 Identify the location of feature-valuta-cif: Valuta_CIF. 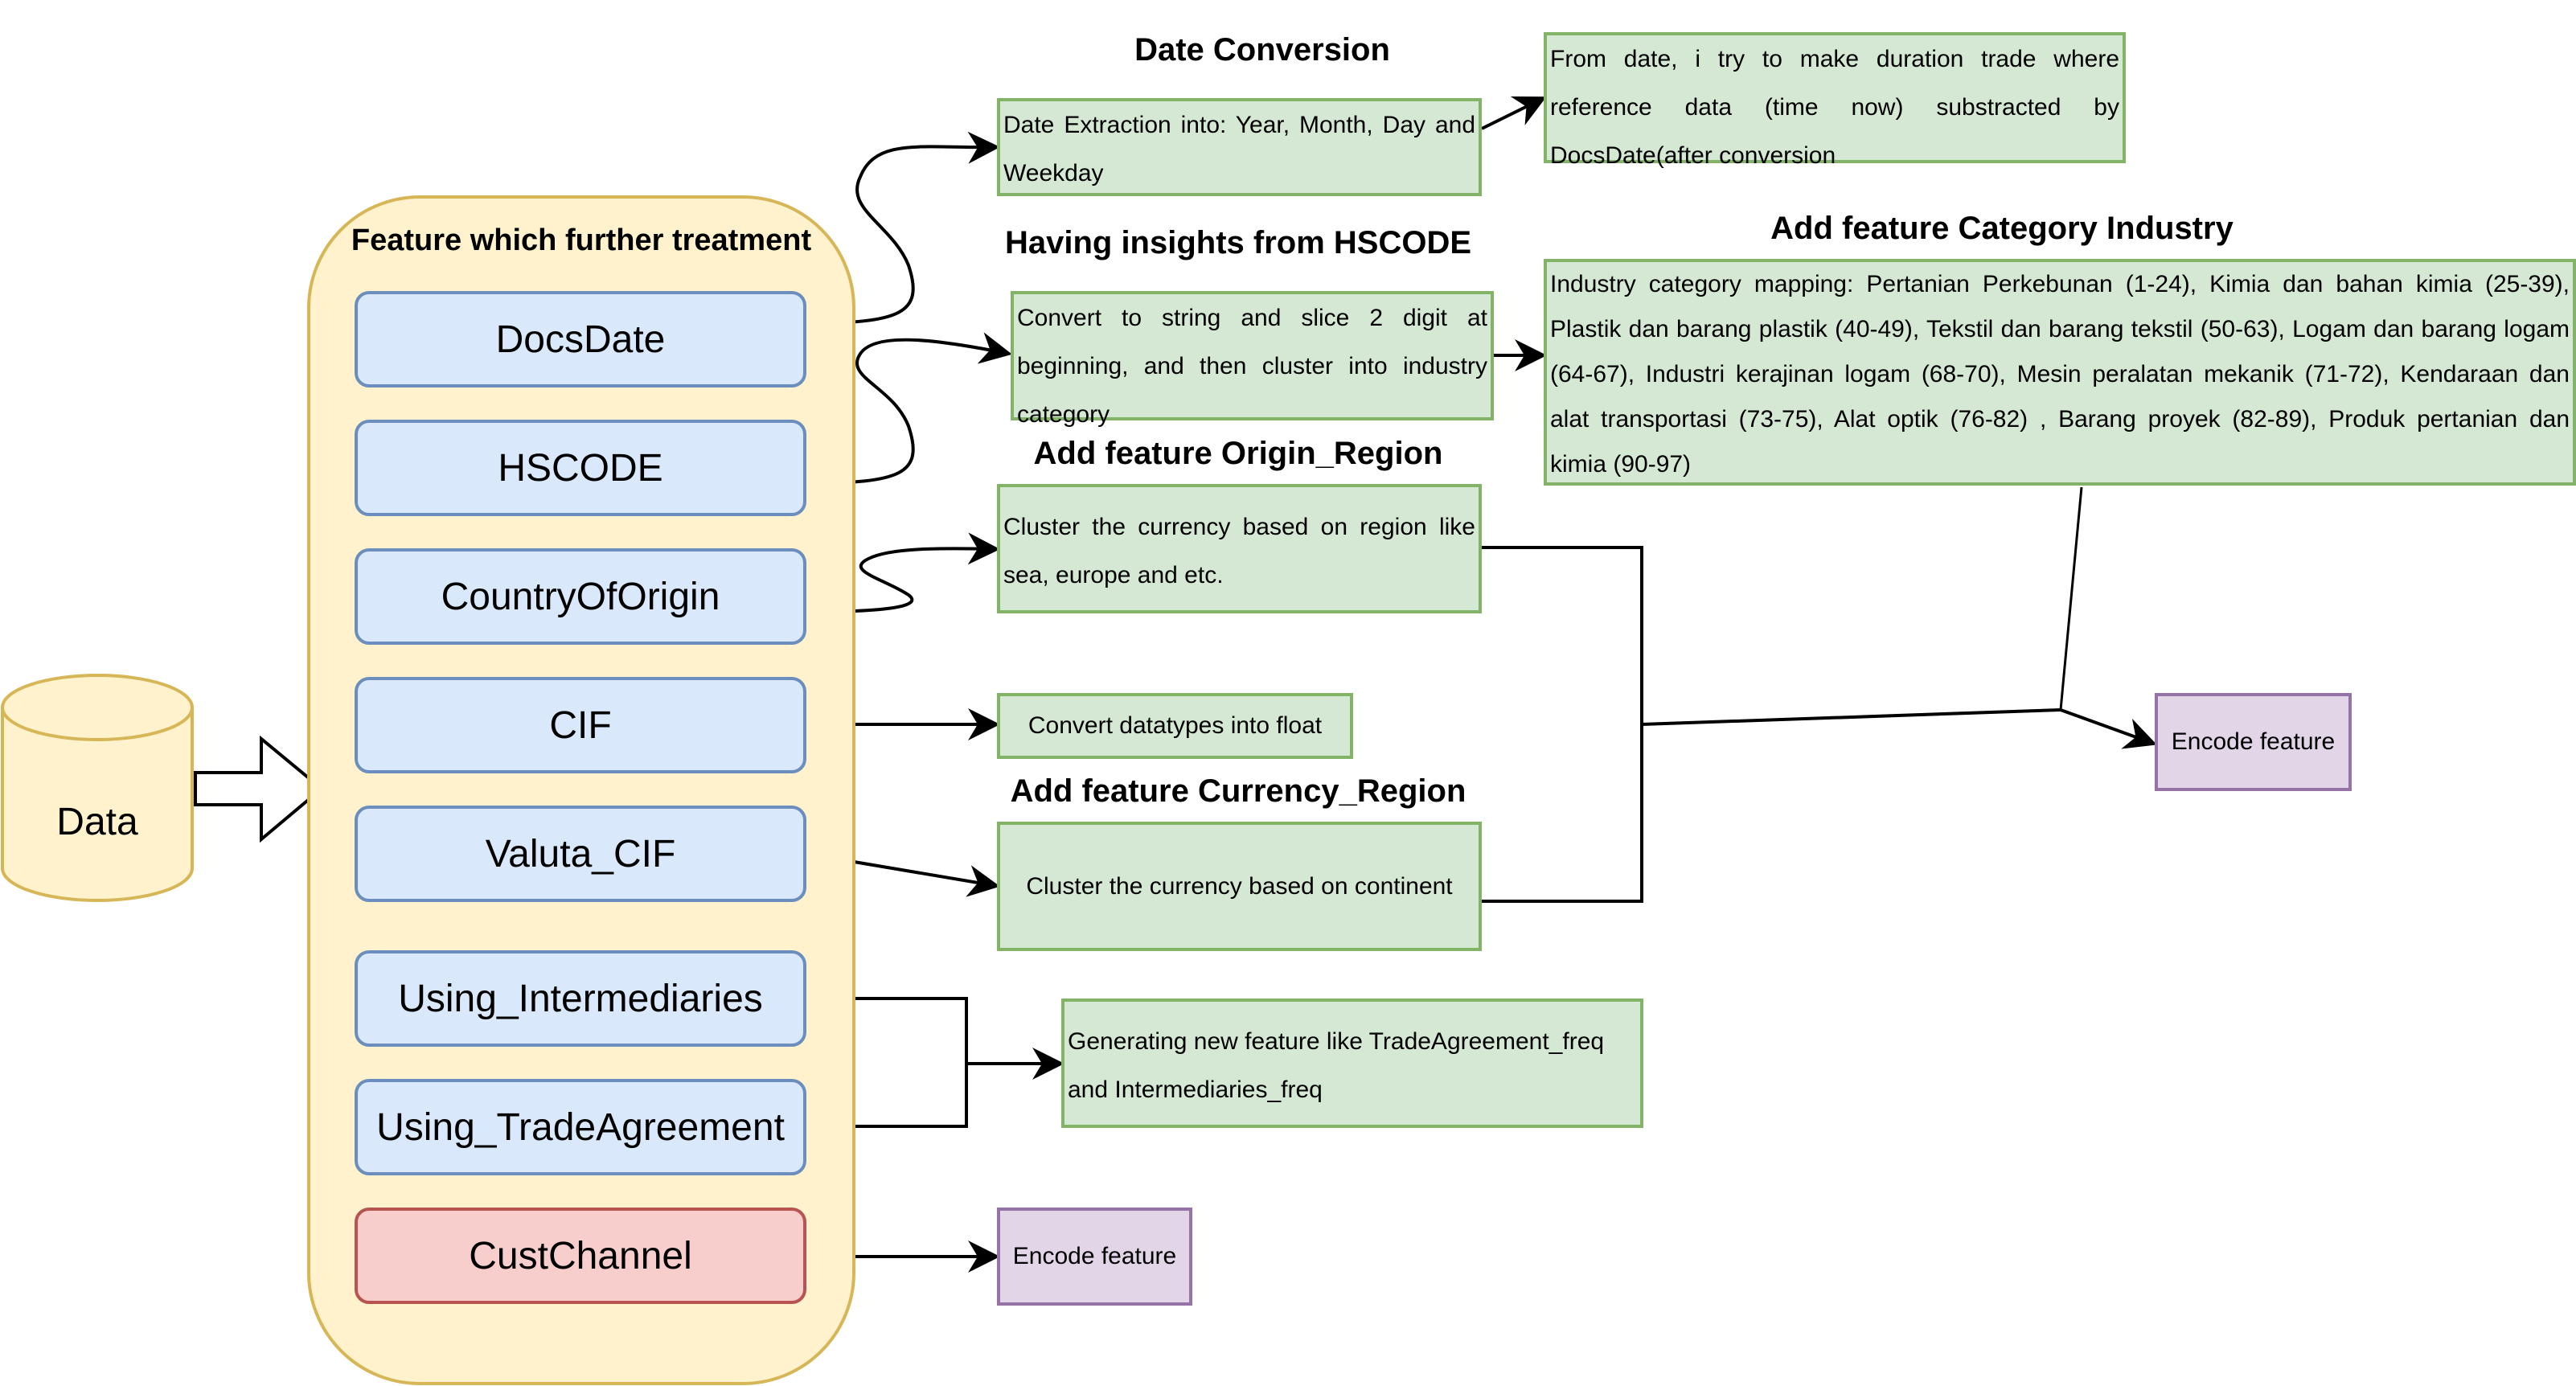
(580, 854).